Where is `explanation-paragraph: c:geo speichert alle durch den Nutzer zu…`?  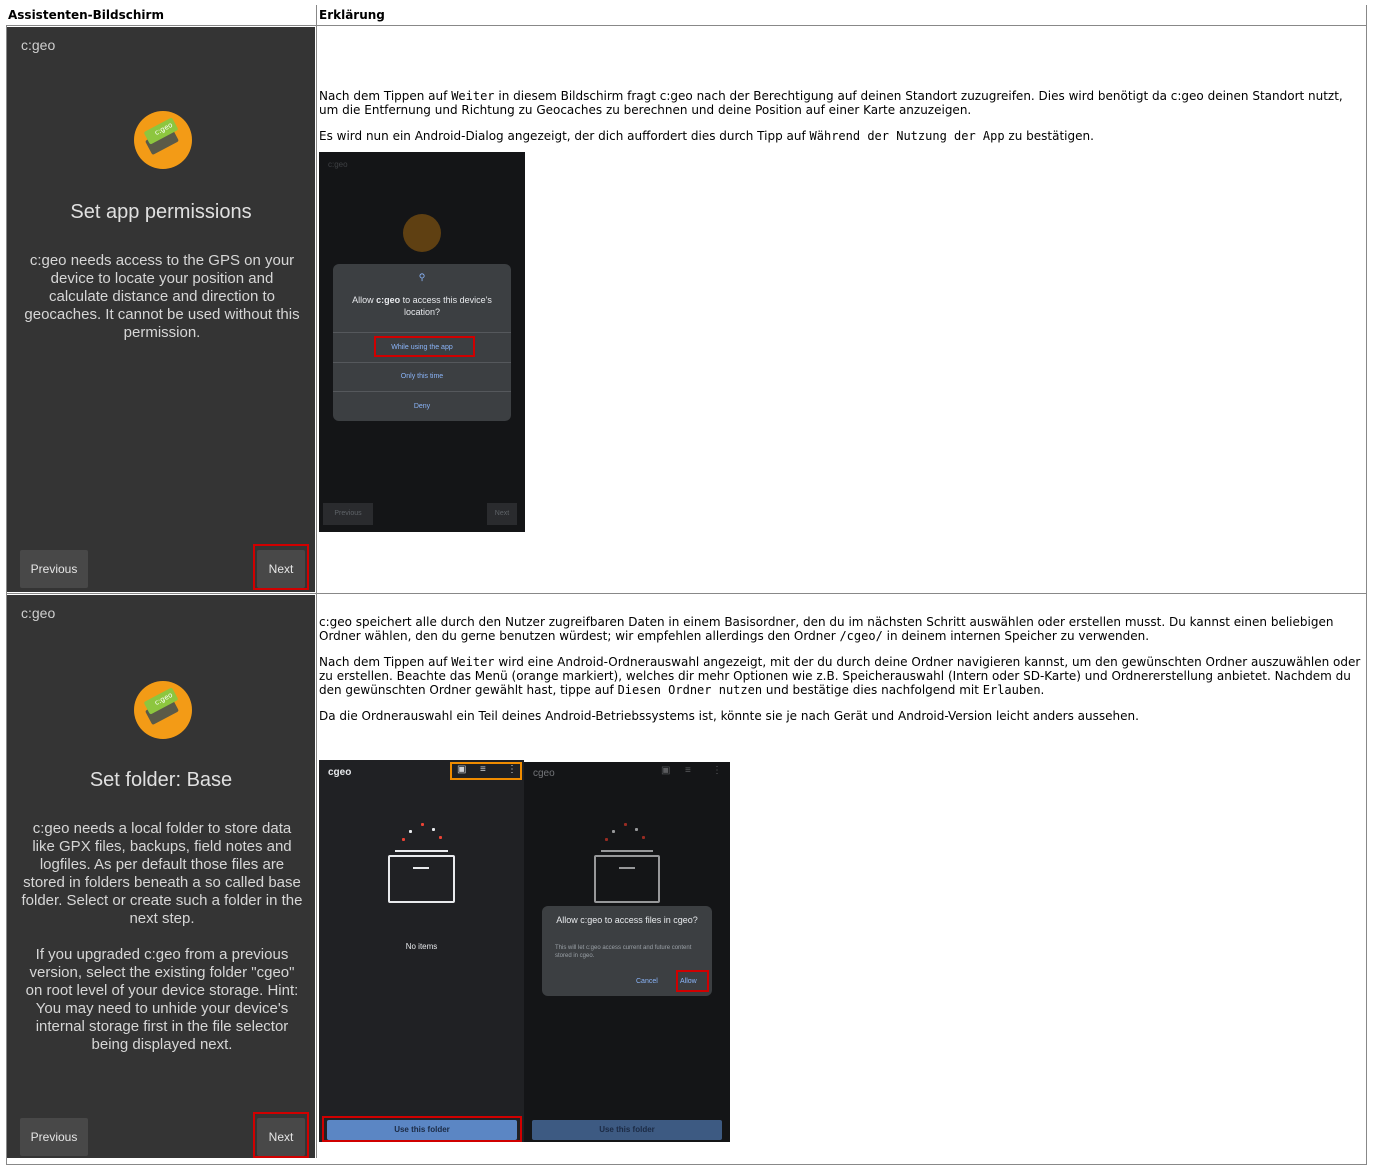
explanation-paragraph: c:geo speichert alle durch den Nutzer zu… is located at coordinates (826, 629).